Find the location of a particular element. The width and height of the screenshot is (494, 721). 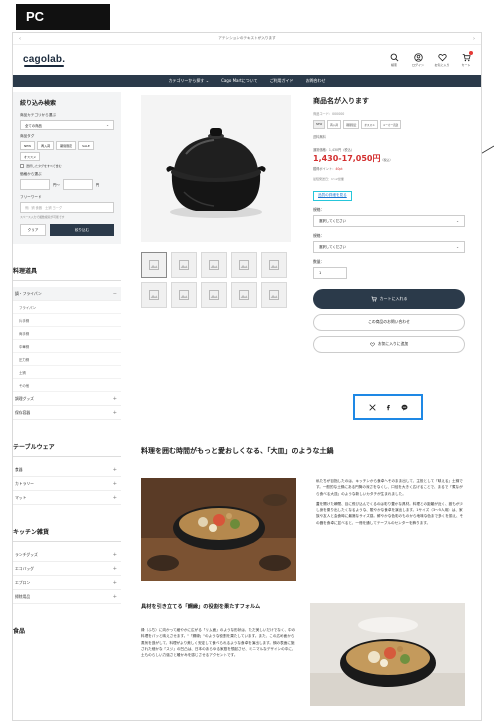

share-buttons is located at coordinates (388, 407).